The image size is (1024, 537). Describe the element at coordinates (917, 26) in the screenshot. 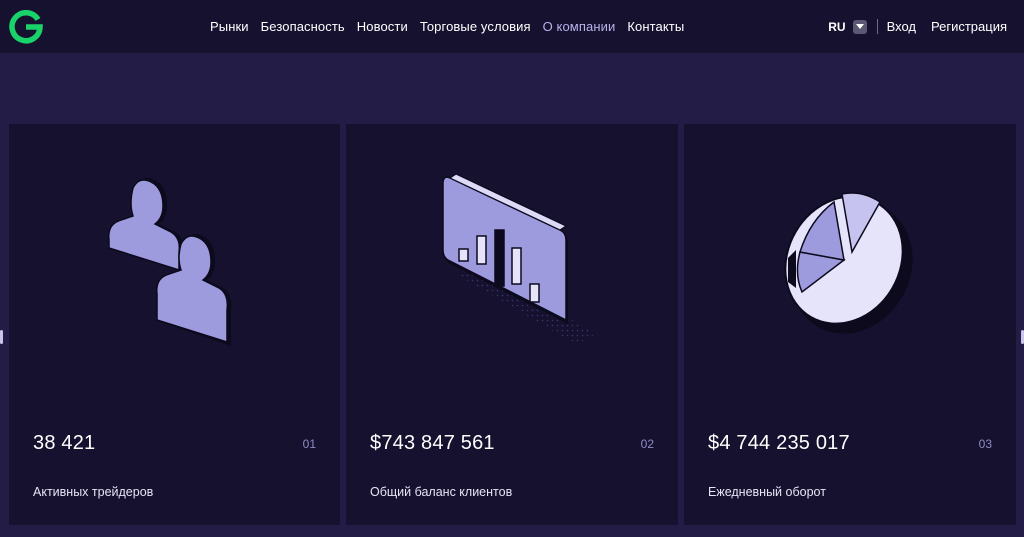

I see `header-actions: RU Вход Регистрация` at that location.